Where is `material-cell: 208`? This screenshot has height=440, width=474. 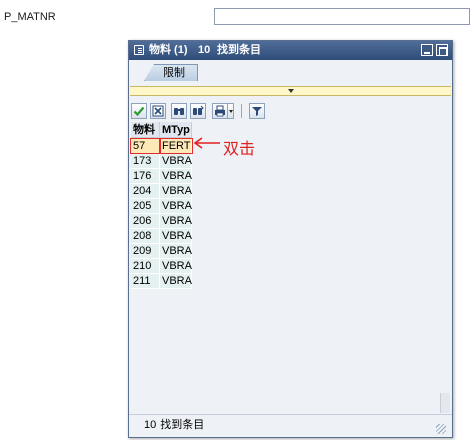 material-cell: 208 is located at coordinates (145, 236).